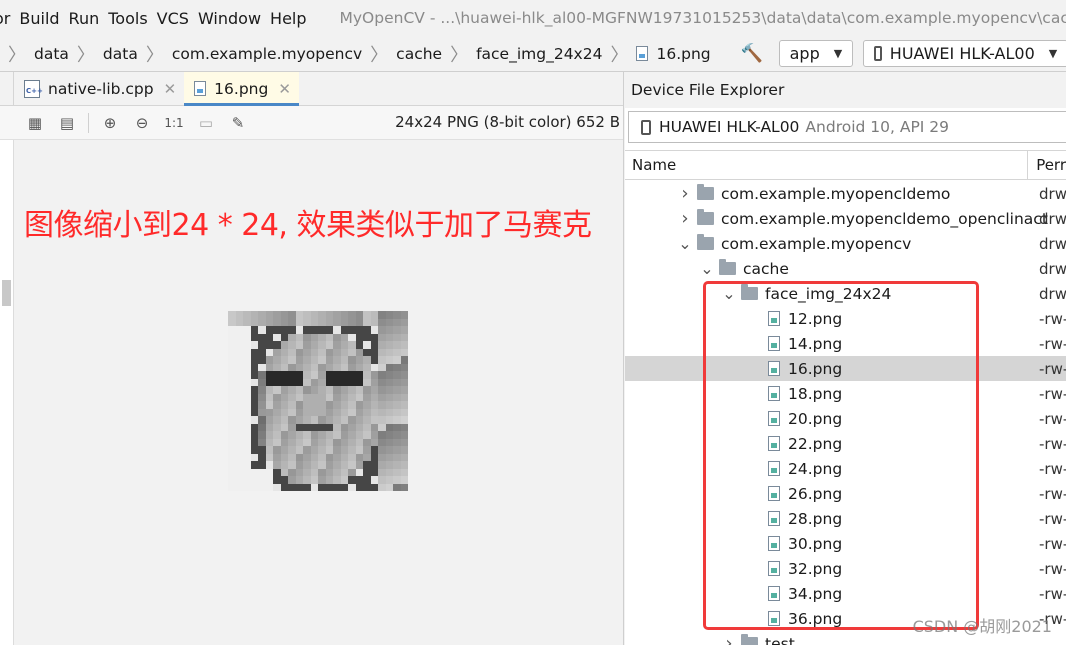  What do you see at coordinates (673, 54) in the screenshot?
I see `breadcrumb-item-current: 16.png` at bounding box center [673, 54].